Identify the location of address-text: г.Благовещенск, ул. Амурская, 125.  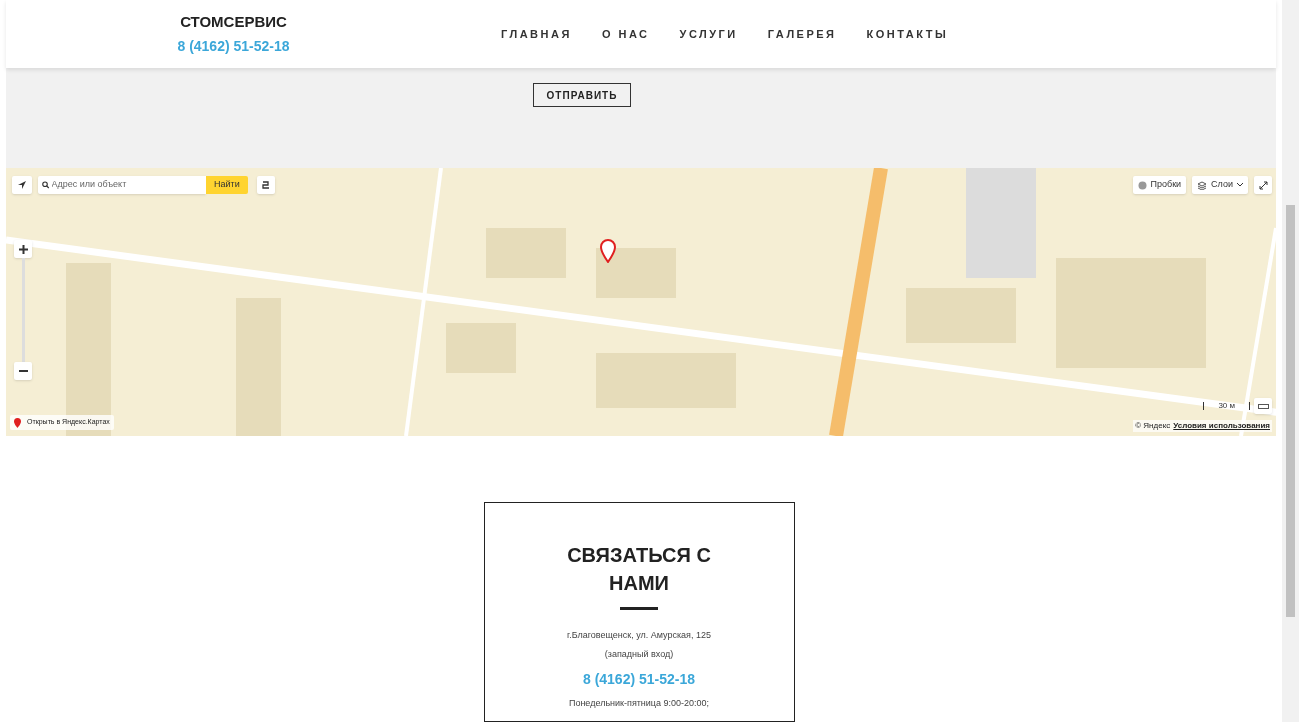
(639, 635).